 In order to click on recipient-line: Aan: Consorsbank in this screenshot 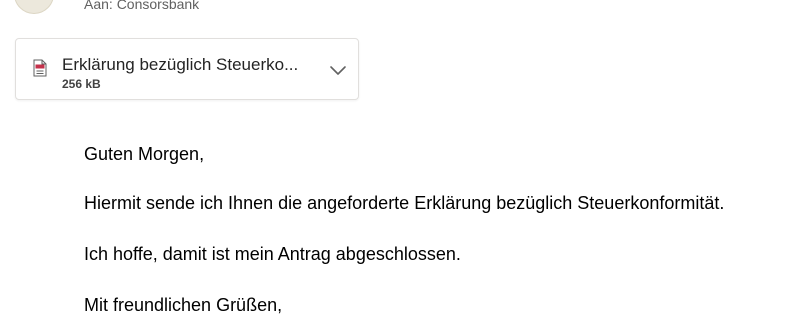, I will do `click(142, 6)`.